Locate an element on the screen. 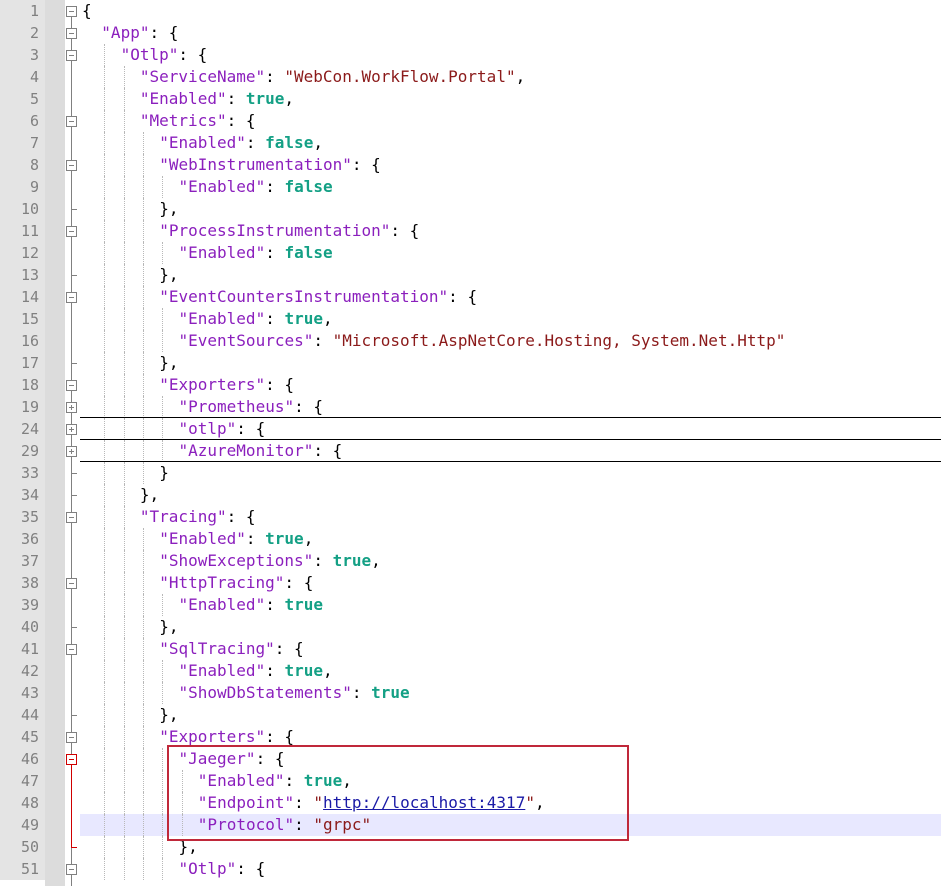 Image resolution: width=941 pixels, height=886 pixels. code-line: 9 "Enabled": false is located at coordinates (470, 187).